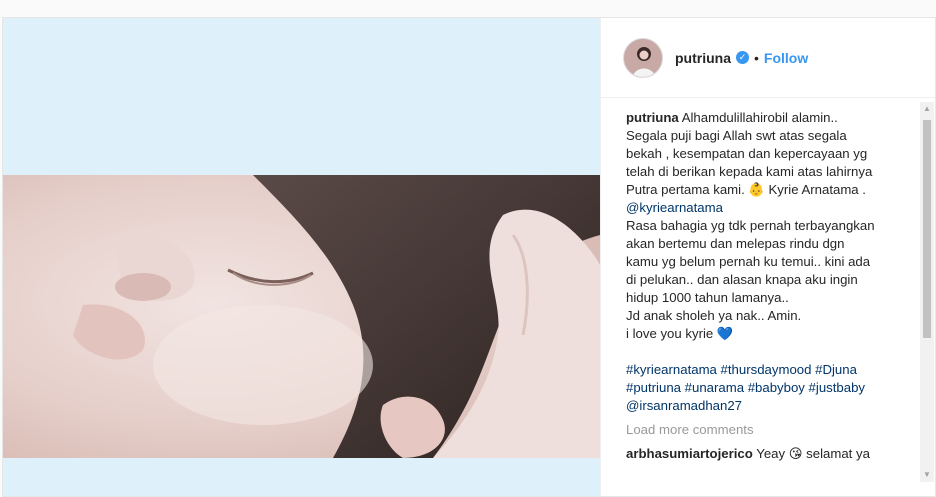 This screenshot has height=497, width=936. Describe the element at coordinates (759, 117) in the screenshot. I see `caption-line: Alhamdulillahirobil alamin..` at that location.